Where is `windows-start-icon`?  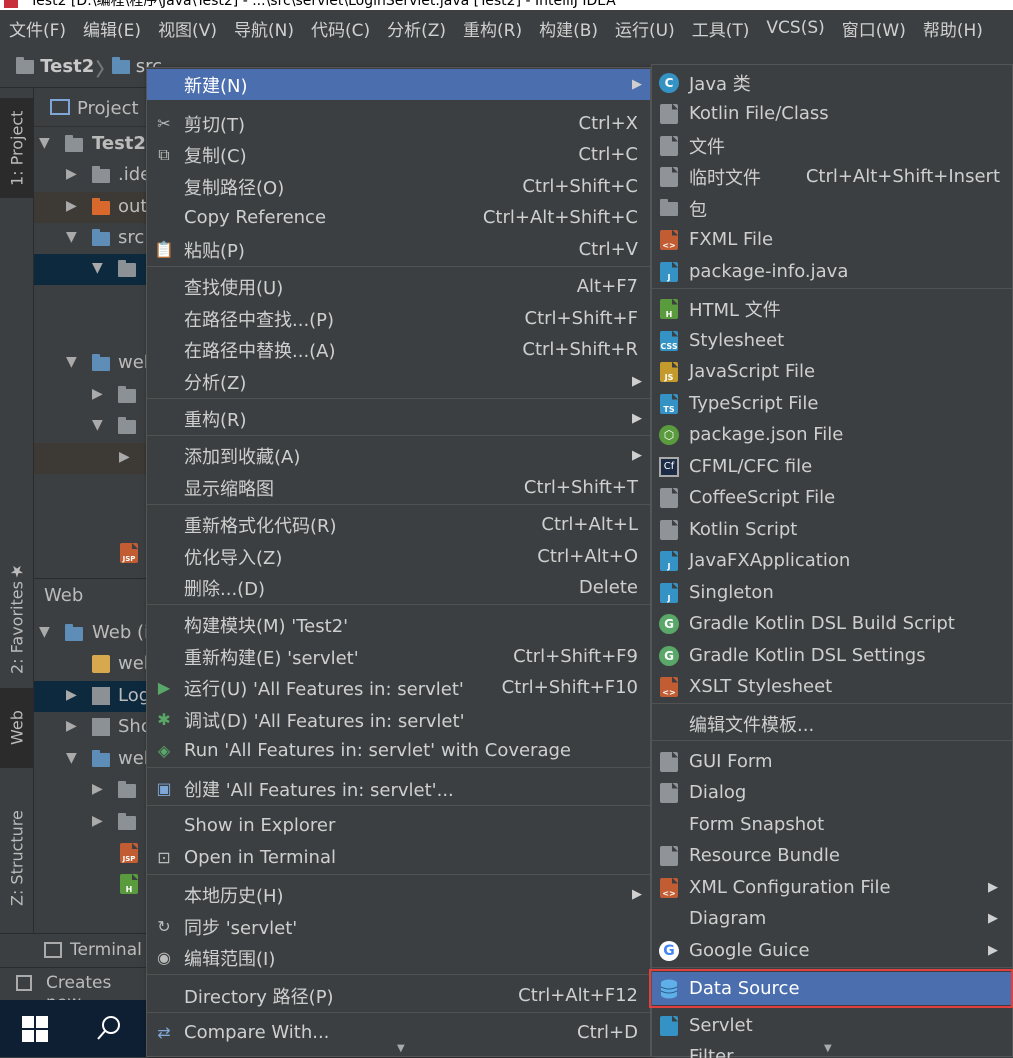 windows-start-icon is located at coordinates (35, 1029).